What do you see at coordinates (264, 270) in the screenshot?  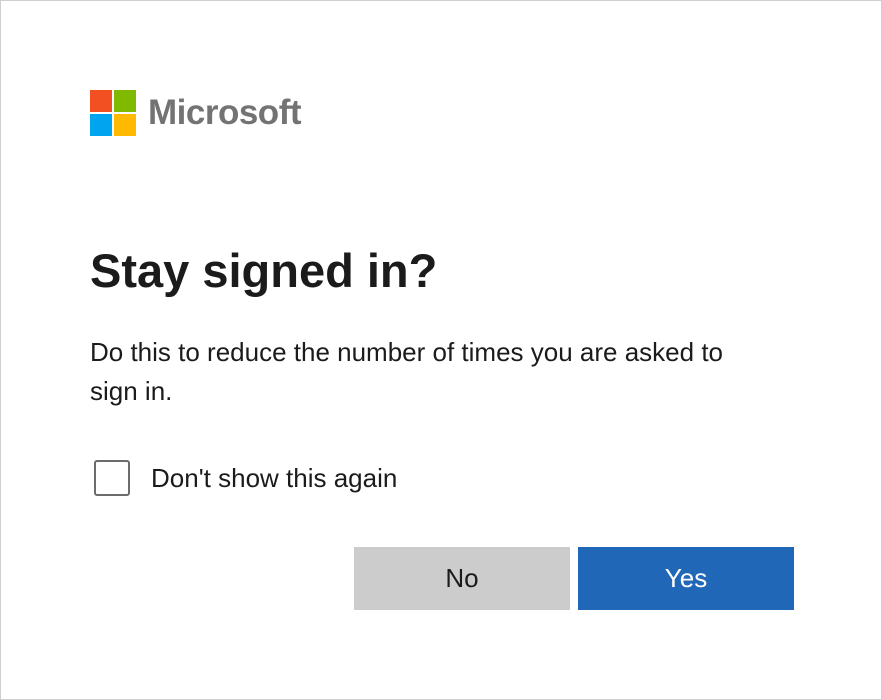 I see `page-title: Stay signed in?` at bounding box center [264, 270].